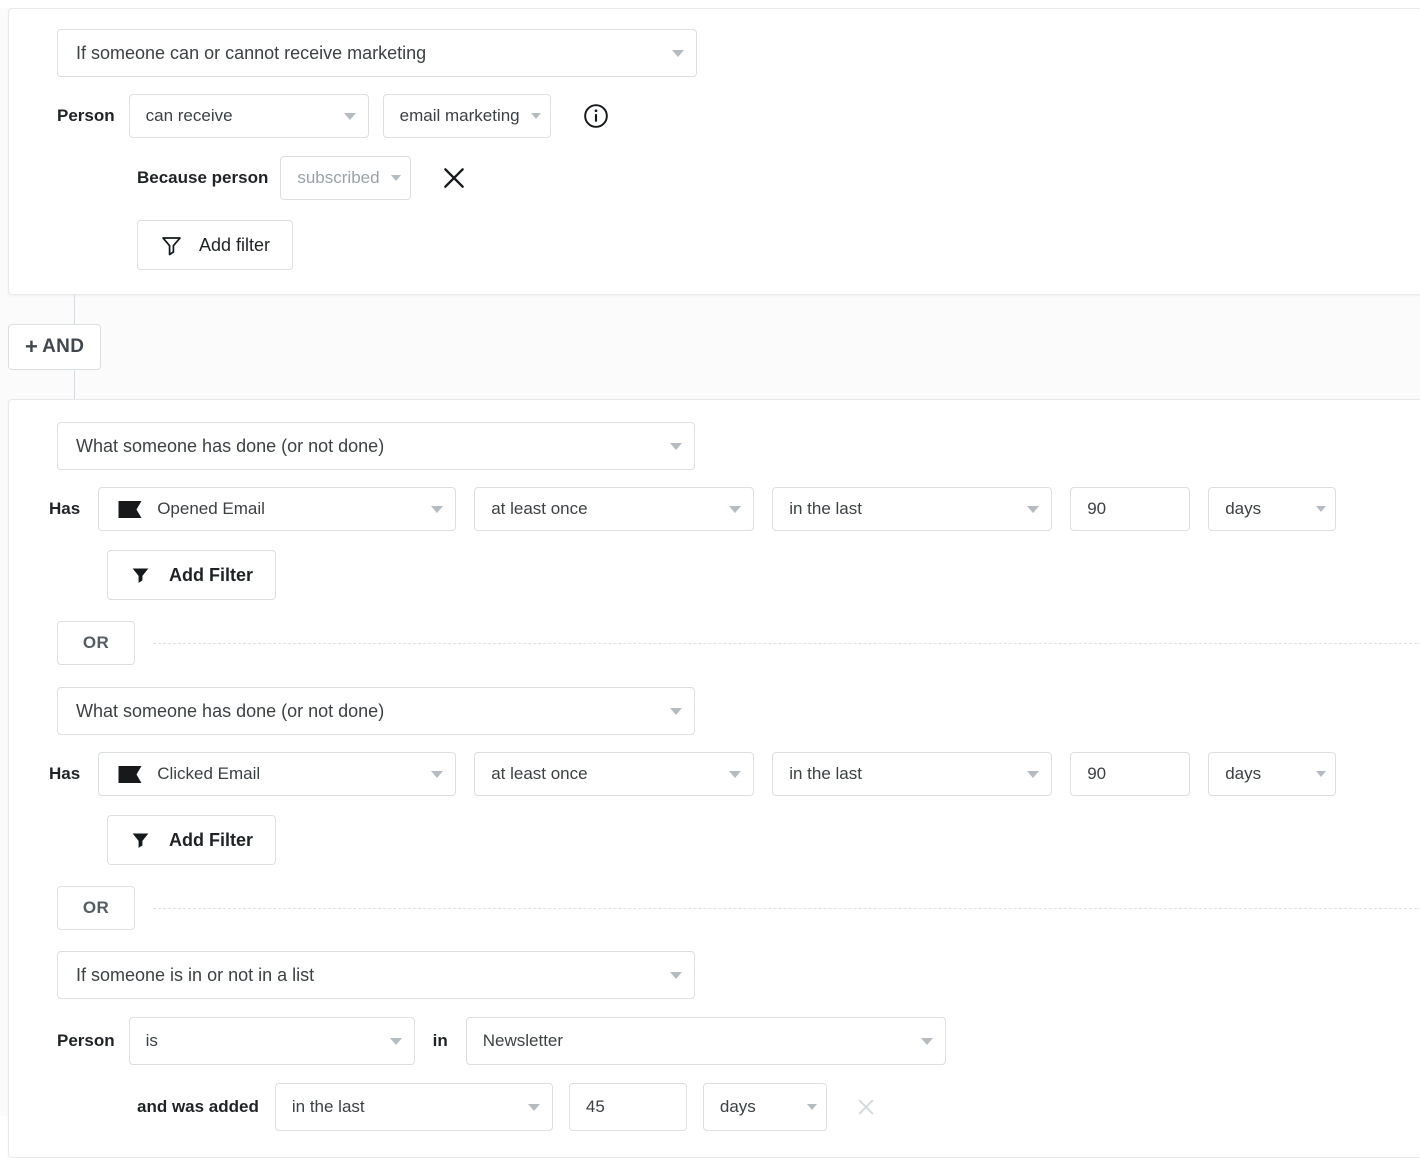 The height and width of the screenshot is (1158, 1420). I want to click on condition-type-value: If someone is in or not in a list, so click(195, 974).